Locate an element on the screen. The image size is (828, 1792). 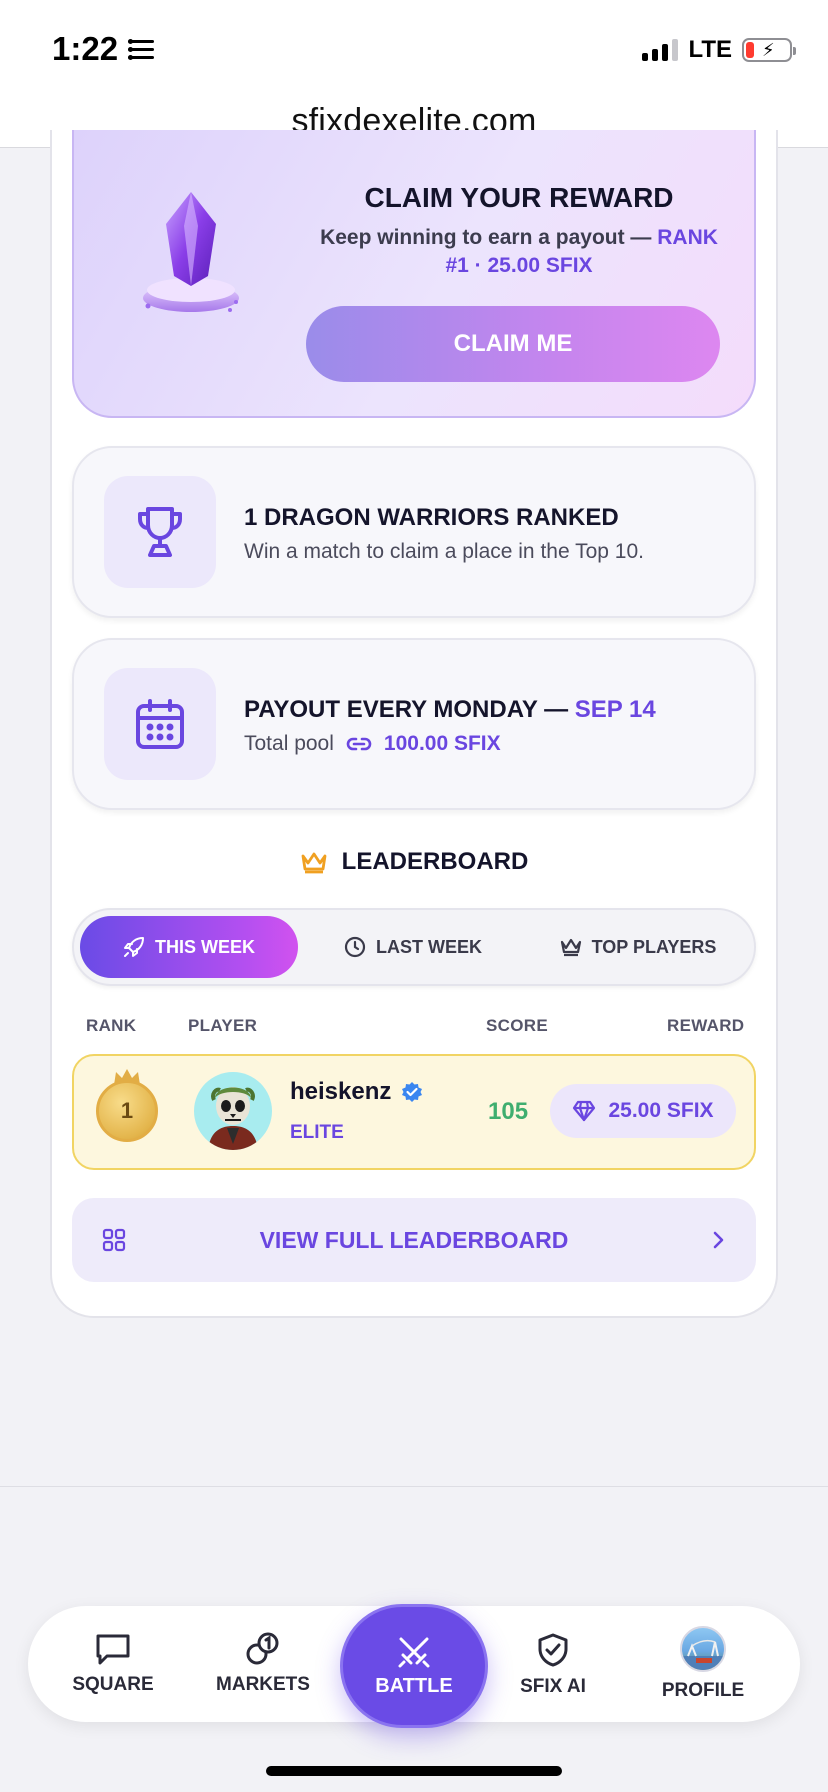
view-full-leaderboard-button: VIEW FULL LEADERBOARD is located at coordinates (414, 1240).